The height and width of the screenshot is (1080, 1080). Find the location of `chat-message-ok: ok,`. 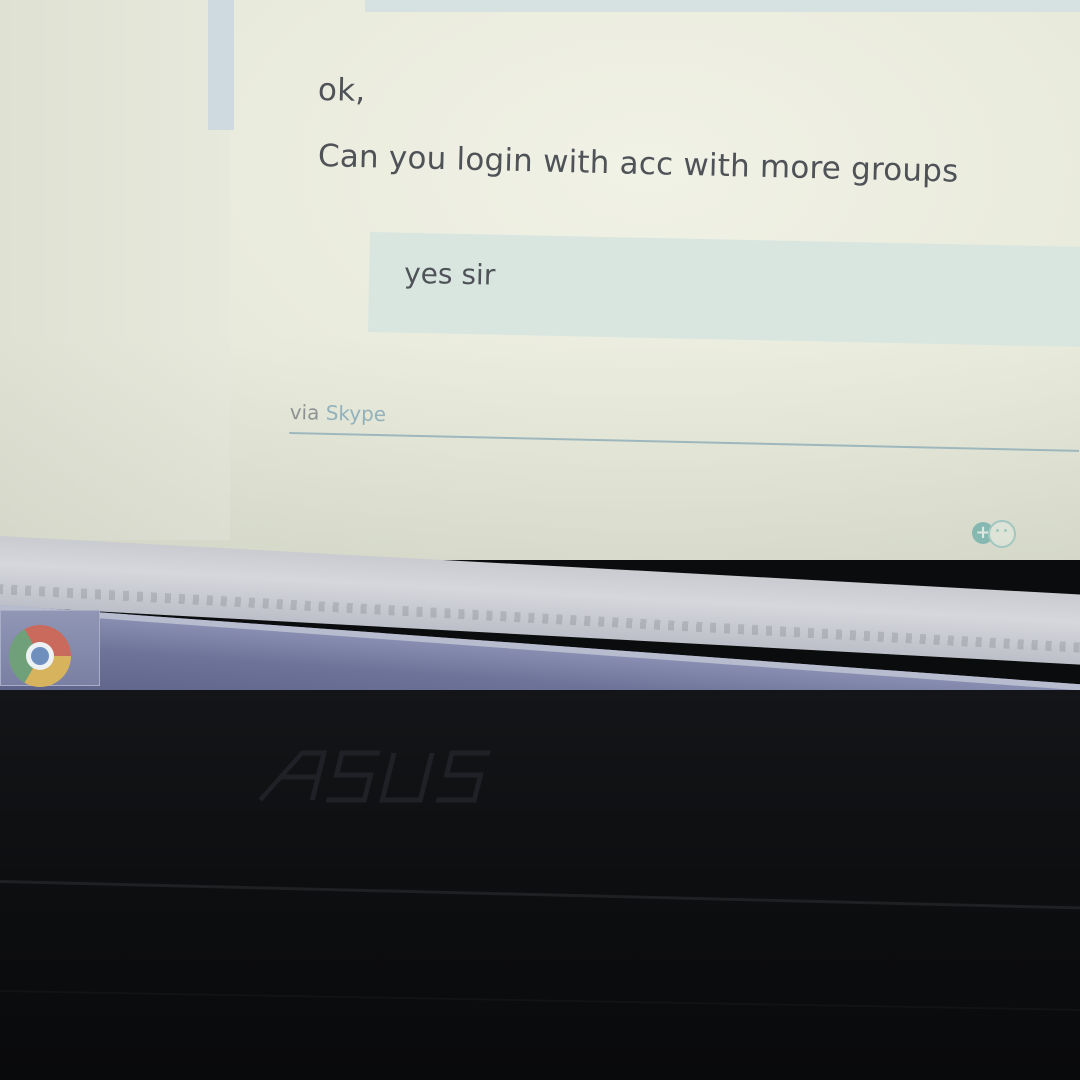

chat-message-ok: ok, is located at coordinates (341, 90).